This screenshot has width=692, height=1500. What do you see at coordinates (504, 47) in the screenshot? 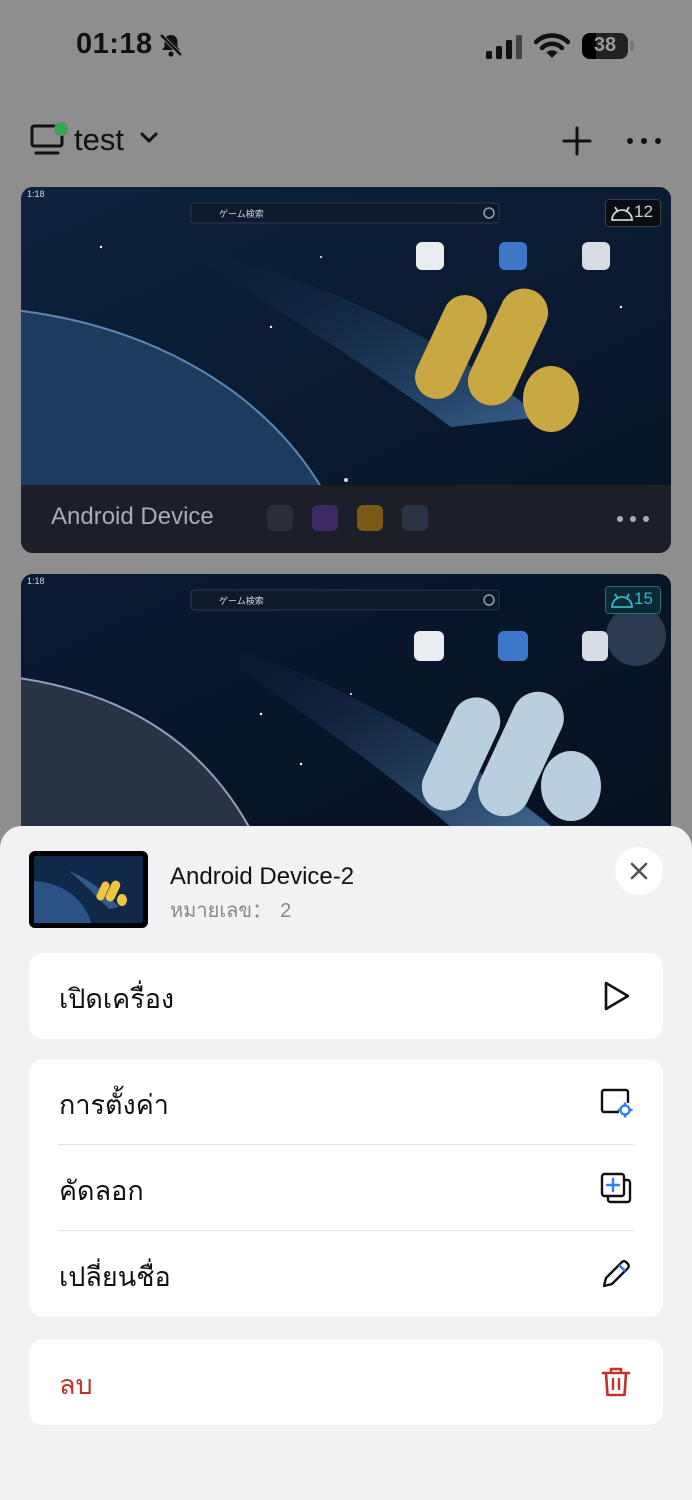
I see `cellular-signal-icon` at bounding box center [504, 47].